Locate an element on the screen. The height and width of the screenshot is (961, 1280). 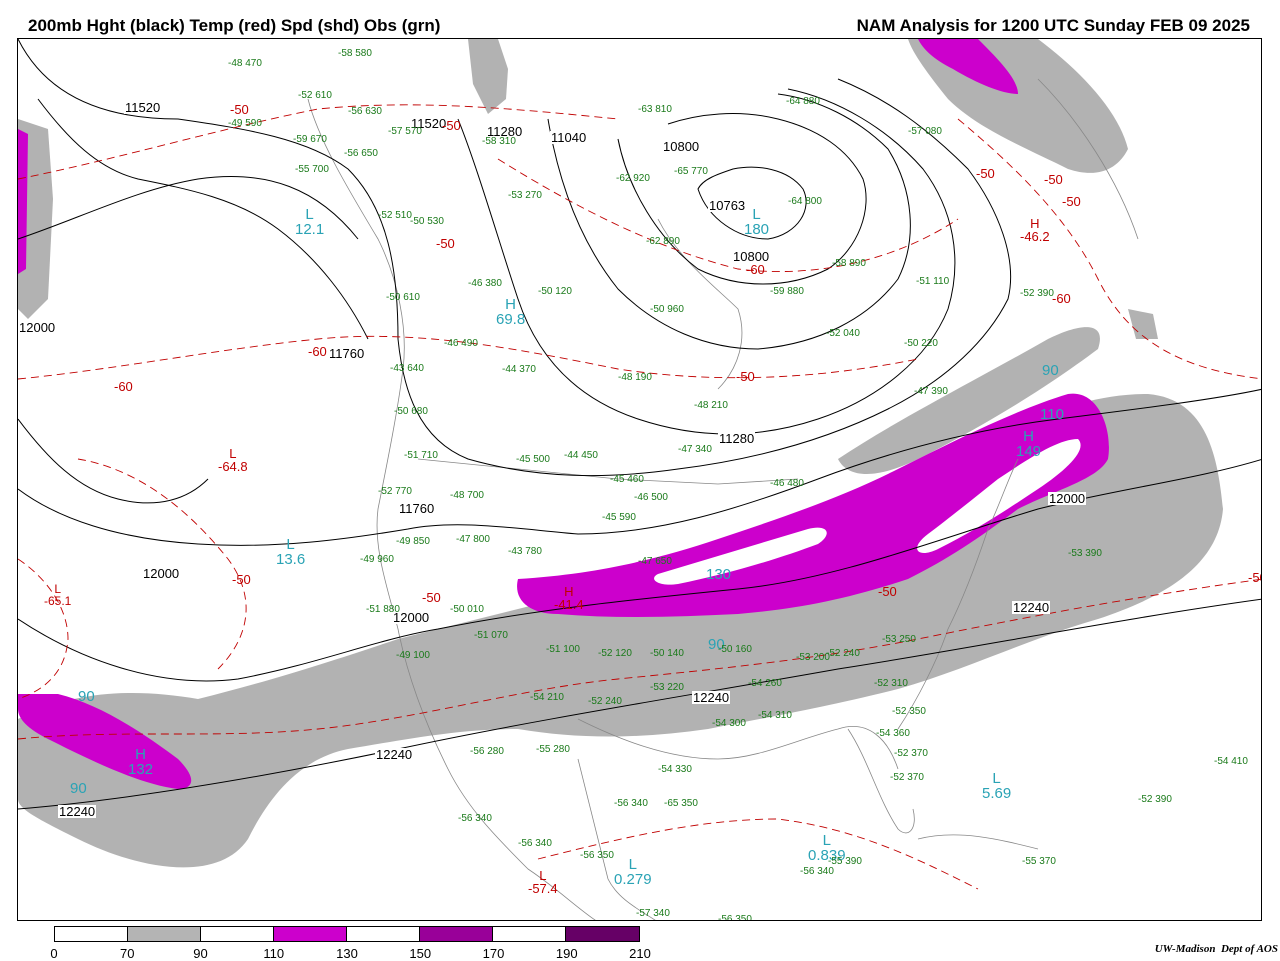
height-label: 11520 is located at coordinates (143, 107).